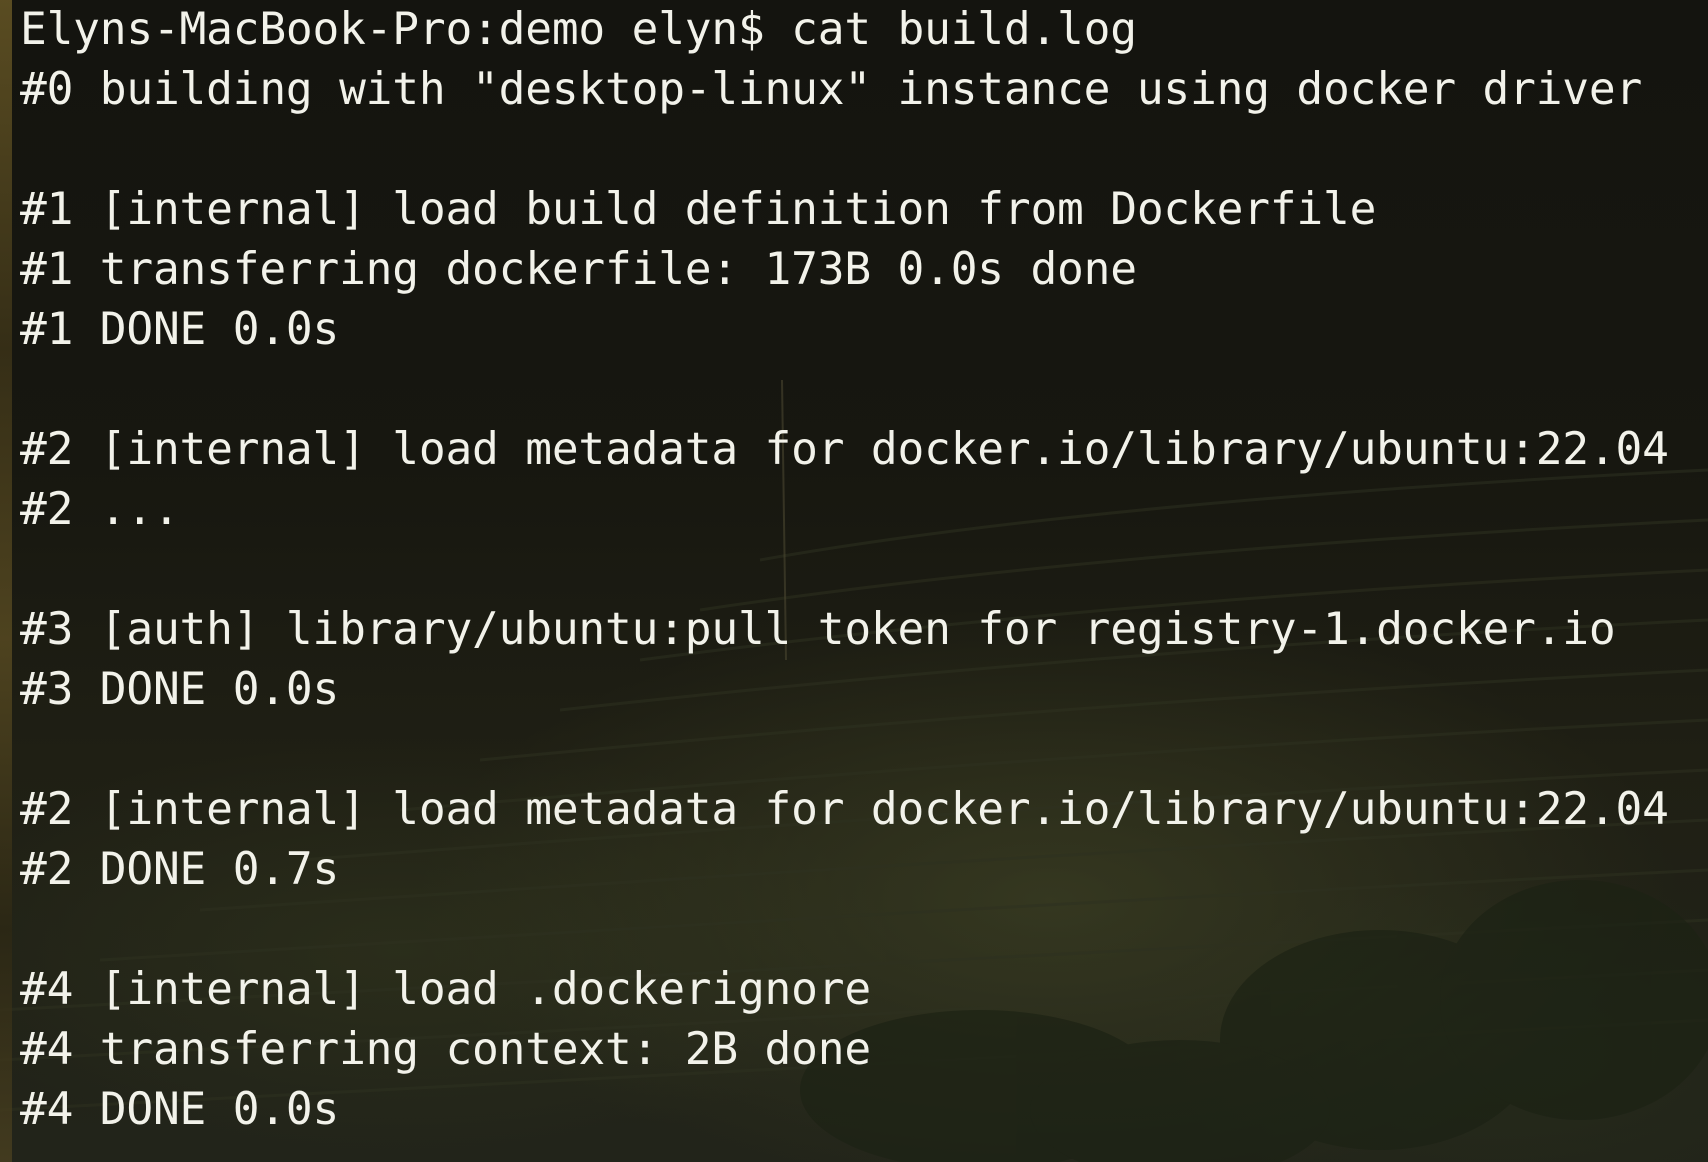 Image resolution: width=1708 pixels, height=1162 pixels. I want to click on log-line: #2 DONE 0.7s, so click(180, 869).